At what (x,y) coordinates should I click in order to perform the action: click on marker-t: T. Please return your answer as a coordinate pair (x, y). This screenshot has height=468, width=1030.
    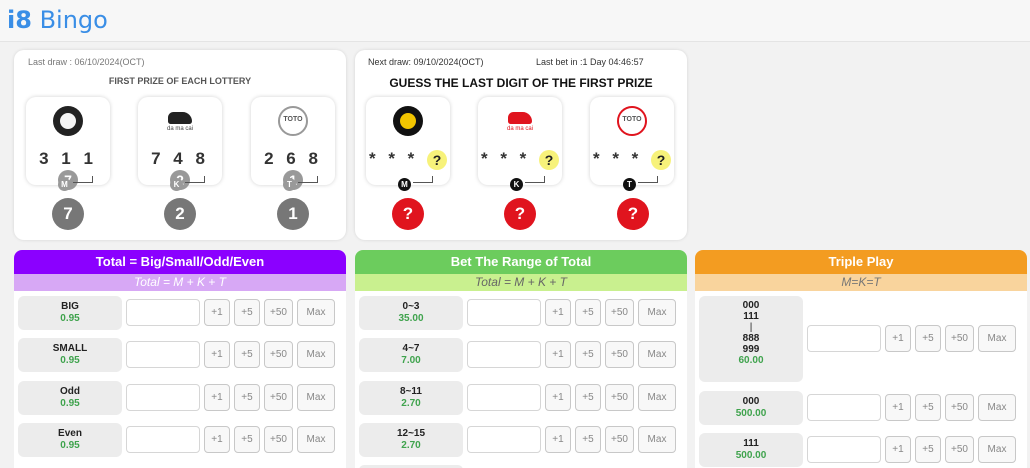
    Looking at the image, I should click on (629, 184).